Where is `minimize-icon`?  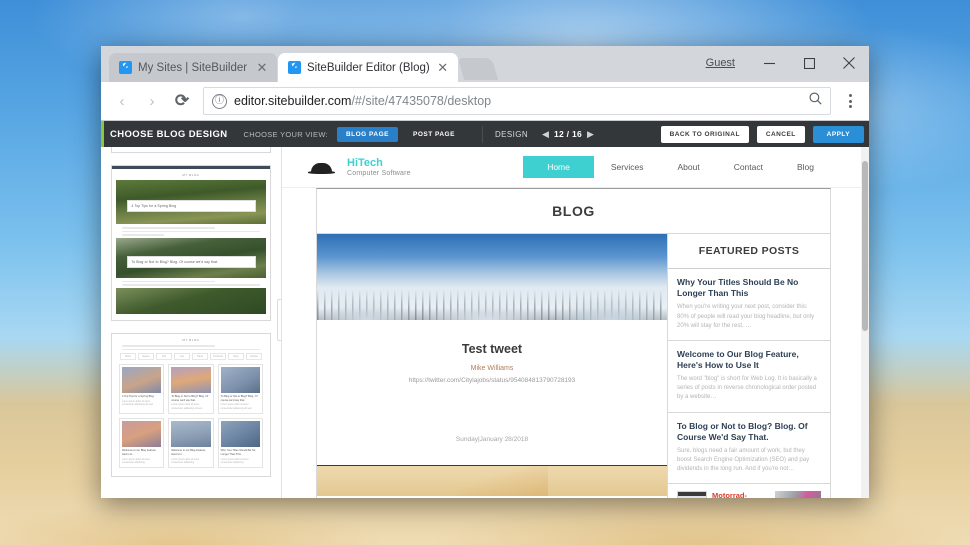 minimize-icon is located at coordinates (769, 63).